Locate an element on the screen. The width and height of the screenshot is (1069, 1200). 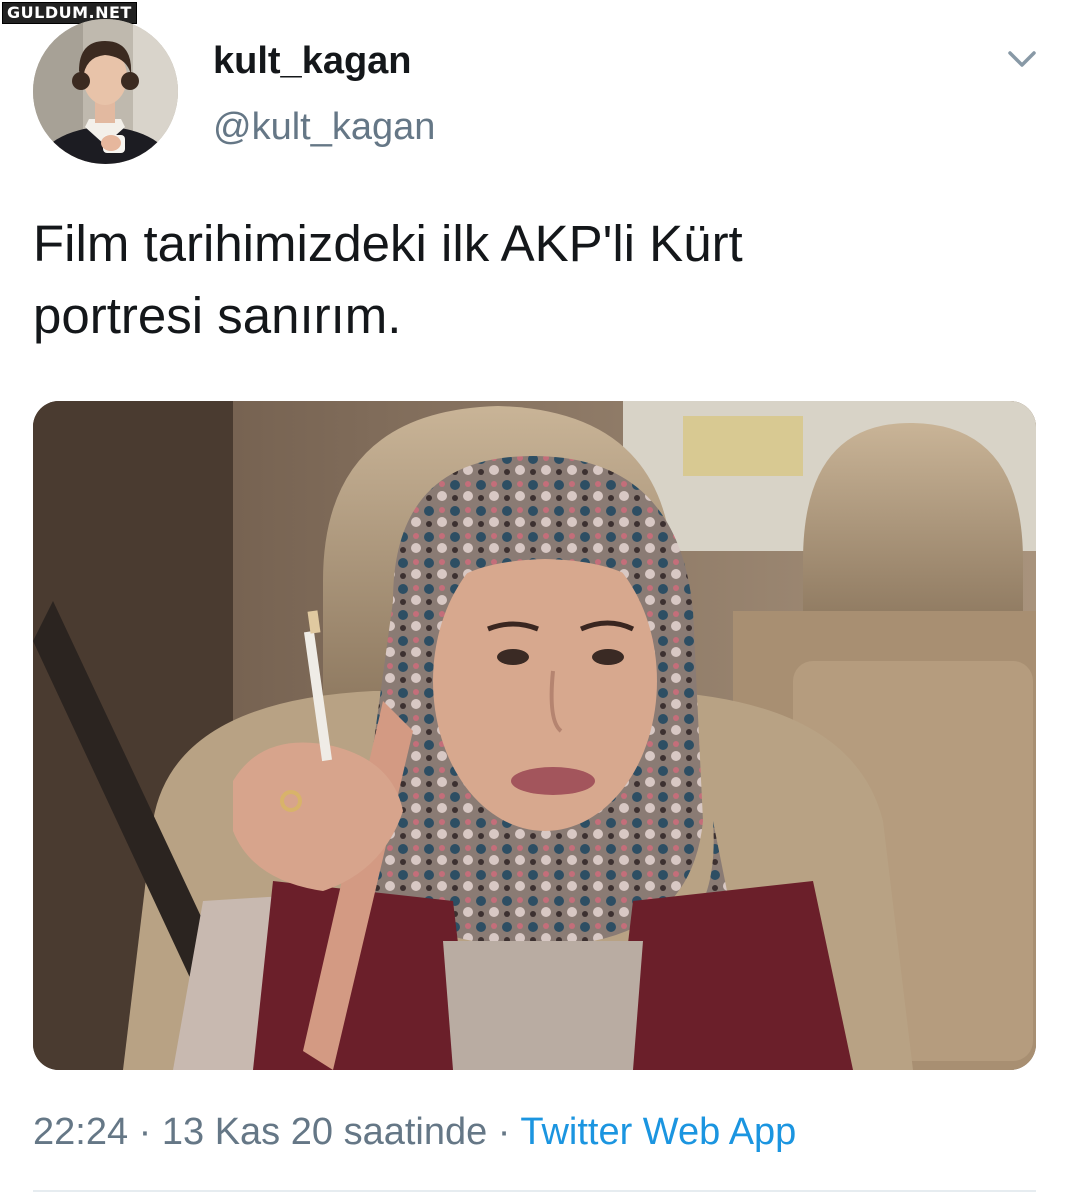
tweet-time: 22:24 is located at coordinates (80, 1132).